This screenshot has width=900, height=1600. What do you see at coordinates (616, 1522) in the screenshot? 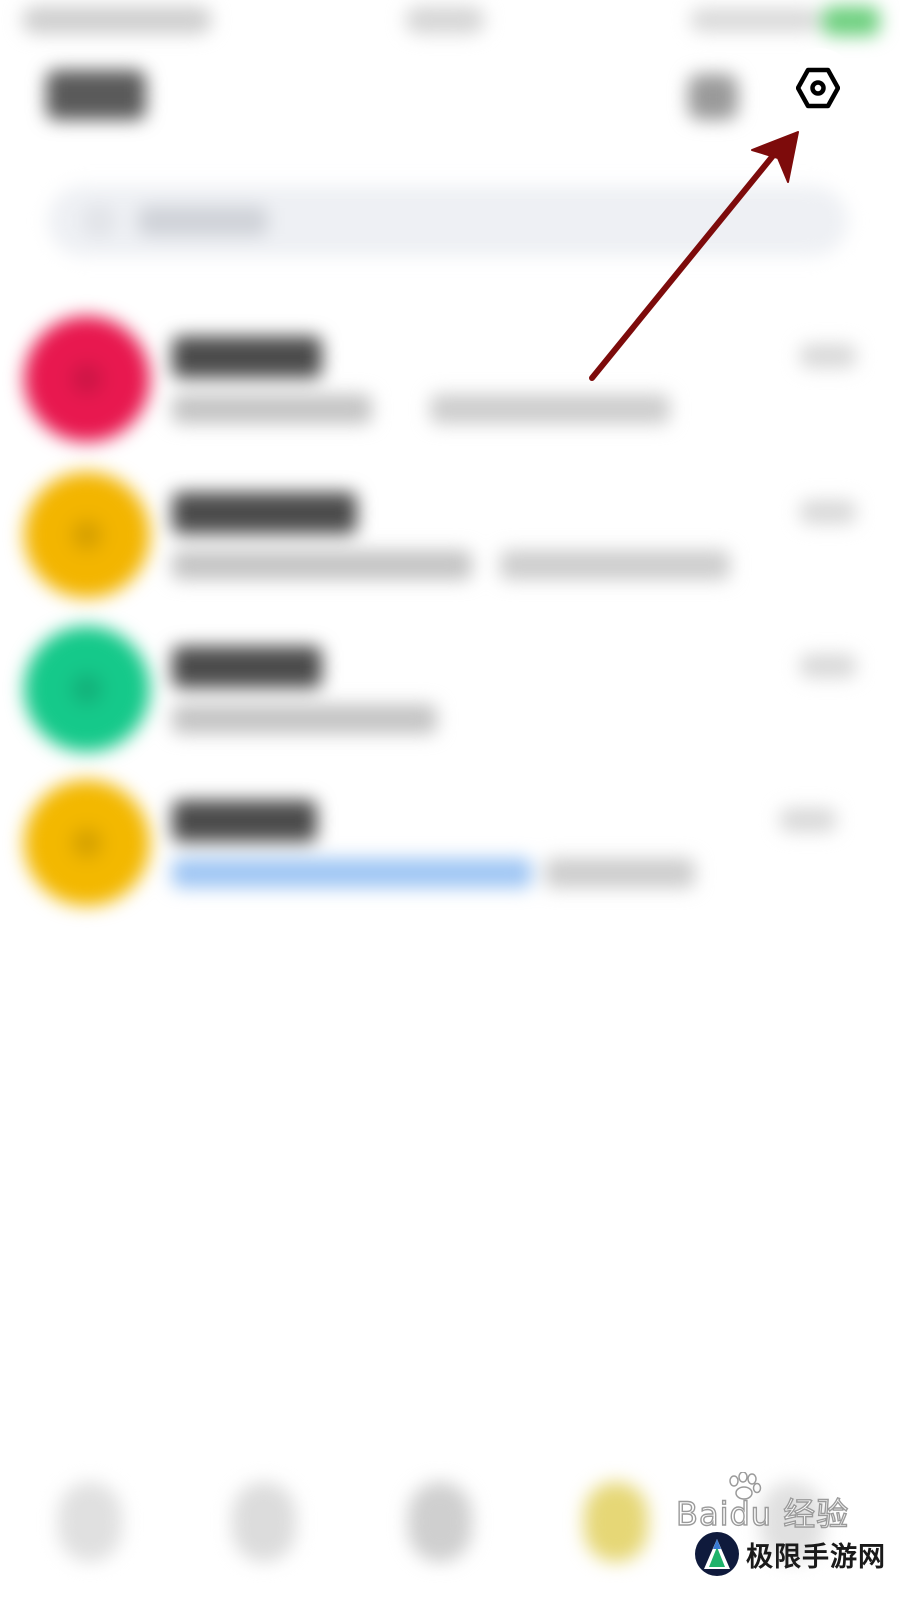
I see `tab-messages` at bounding box center [616, 1522].